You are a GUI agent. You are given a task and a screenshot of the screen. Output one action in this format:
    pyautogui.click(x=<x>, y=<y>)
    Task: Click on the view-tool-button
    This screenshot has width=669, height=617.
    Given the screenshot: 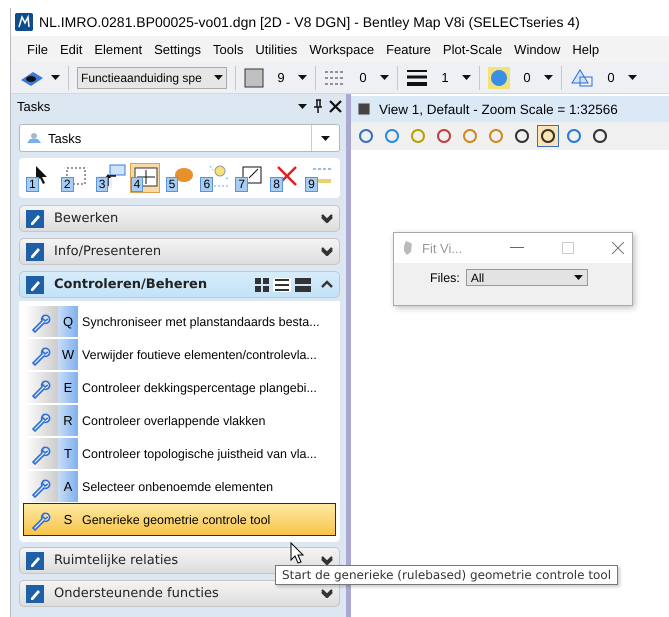 What is the action you would take?
    pyautogui.click(x=548, y=136)
    